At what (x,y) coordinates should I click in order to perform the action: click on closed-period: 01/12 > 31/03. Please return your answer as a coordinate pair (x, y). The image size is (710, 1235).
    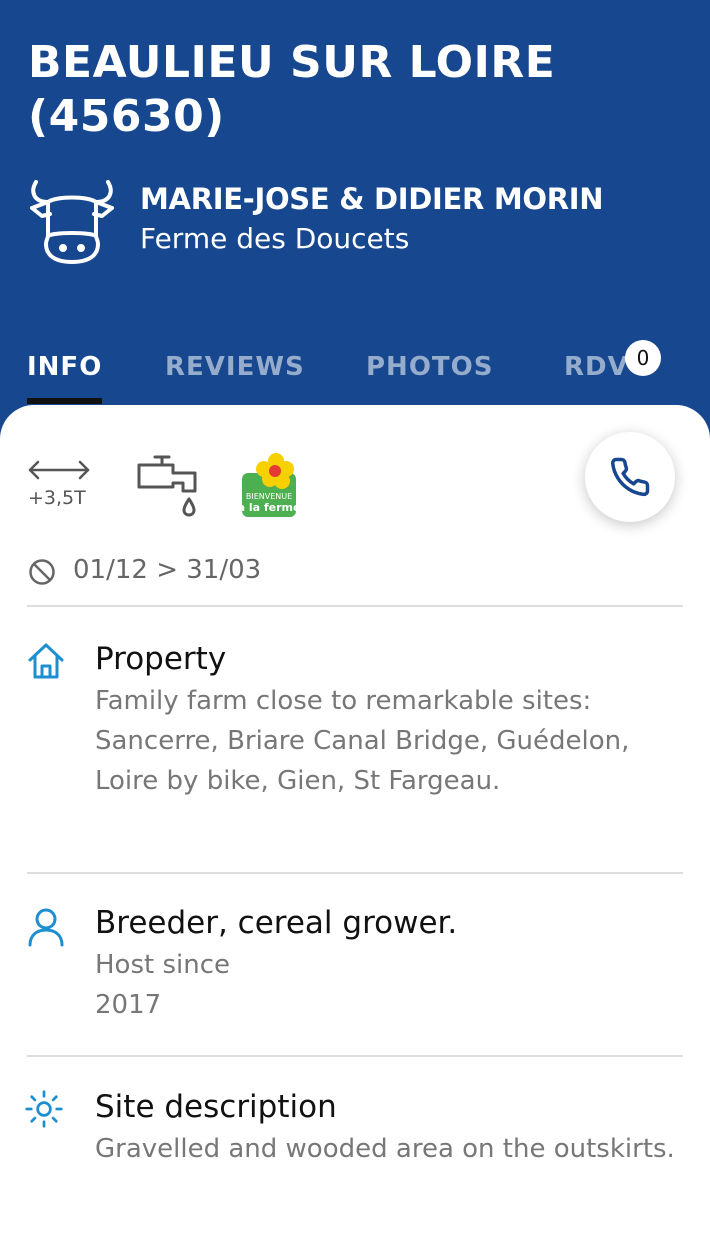
    Looking at the image, I should click on (228, 571).